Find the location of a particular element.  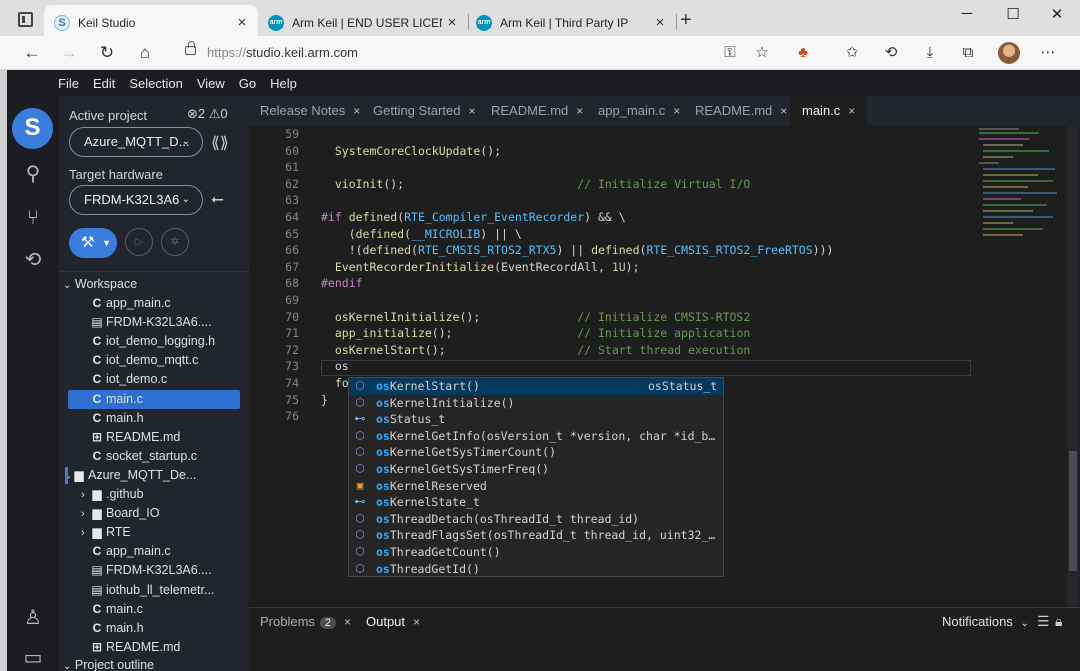

suggestion-item: ⬡ osKernelGetSysTimerFreq() is located at coordinates (536, 469).